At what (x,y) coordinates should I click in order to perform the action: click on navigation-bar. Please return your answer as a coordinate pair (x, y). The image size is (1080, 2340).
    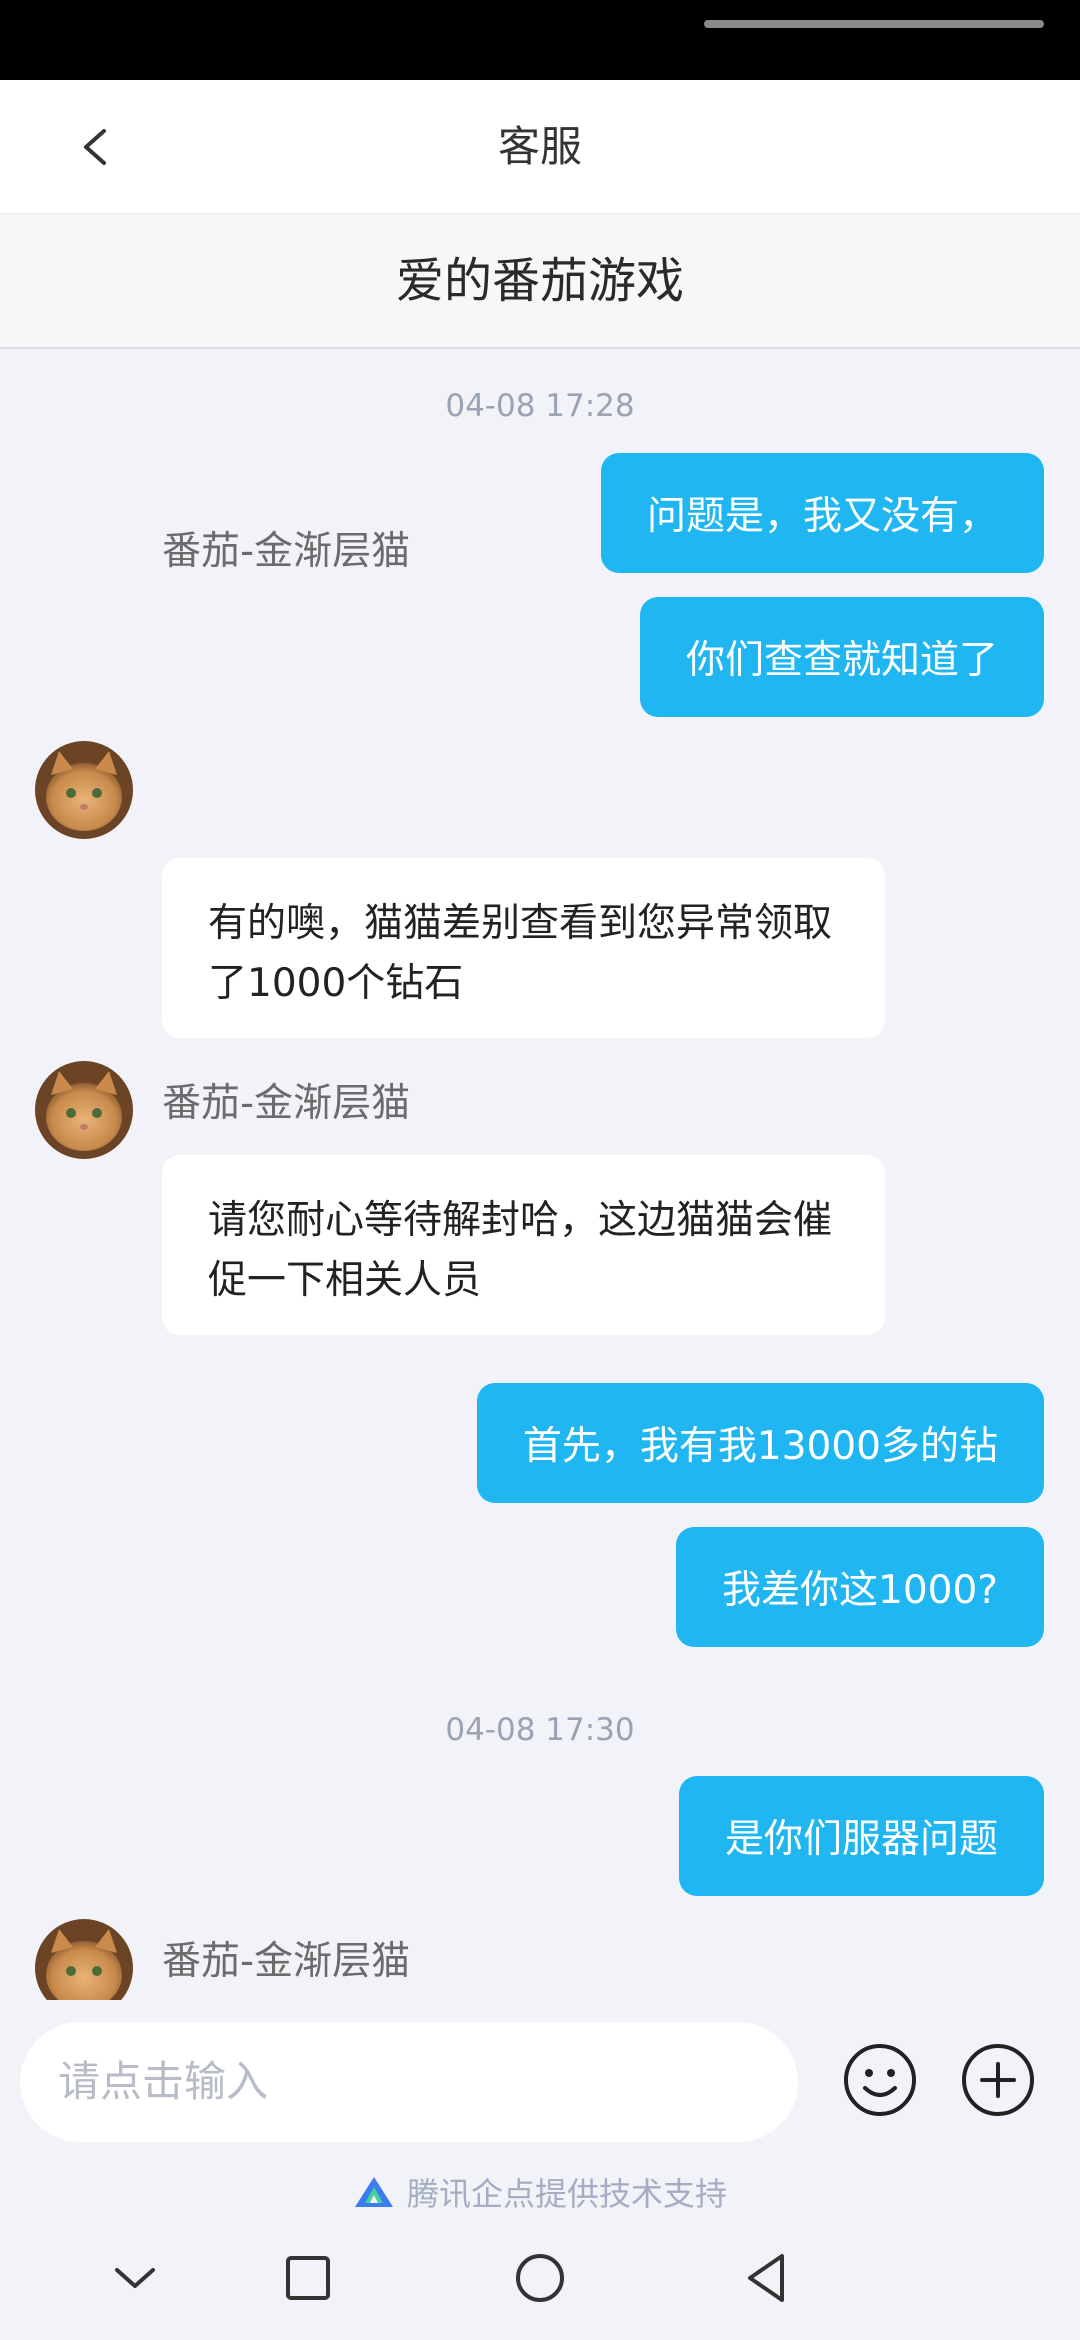
    Looking at the image, I should click on (540, 2279).